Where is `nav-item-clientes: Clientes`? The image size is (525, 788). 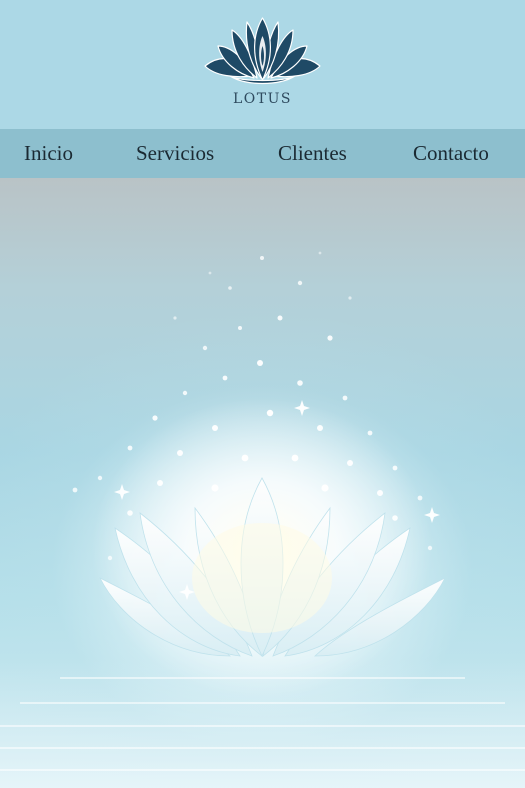 nav-item-clientes: Clientes is located at coordinates (312, 153).